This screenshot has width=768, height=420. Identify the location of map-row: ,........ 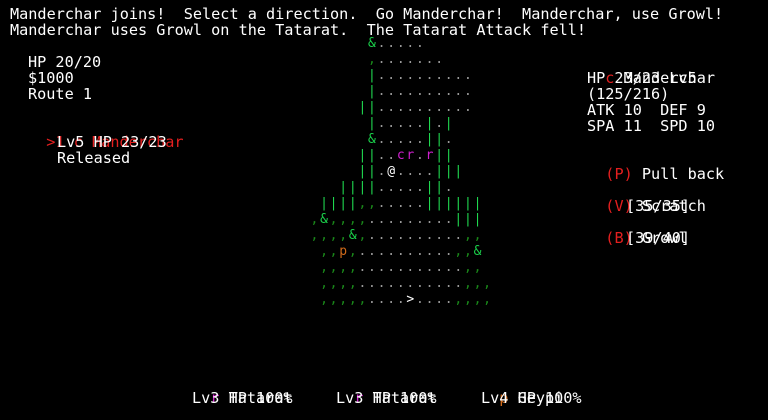
(400, 60).